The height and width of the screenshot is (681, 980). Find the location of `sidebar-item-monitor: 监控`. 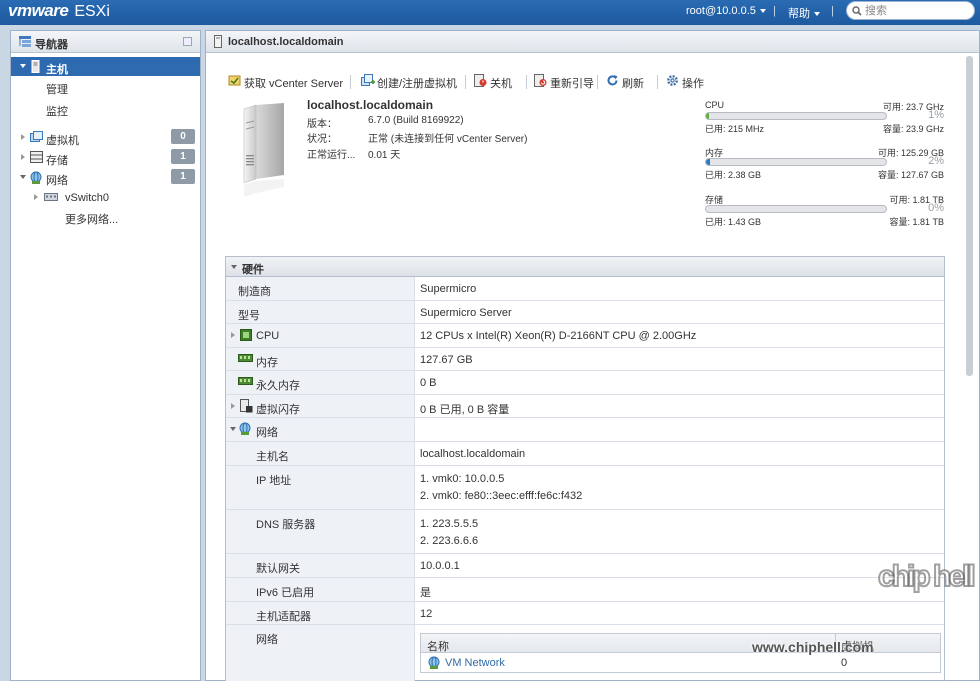

sidebar-item-monitor: 监控 is located at coordinates (105, 108).